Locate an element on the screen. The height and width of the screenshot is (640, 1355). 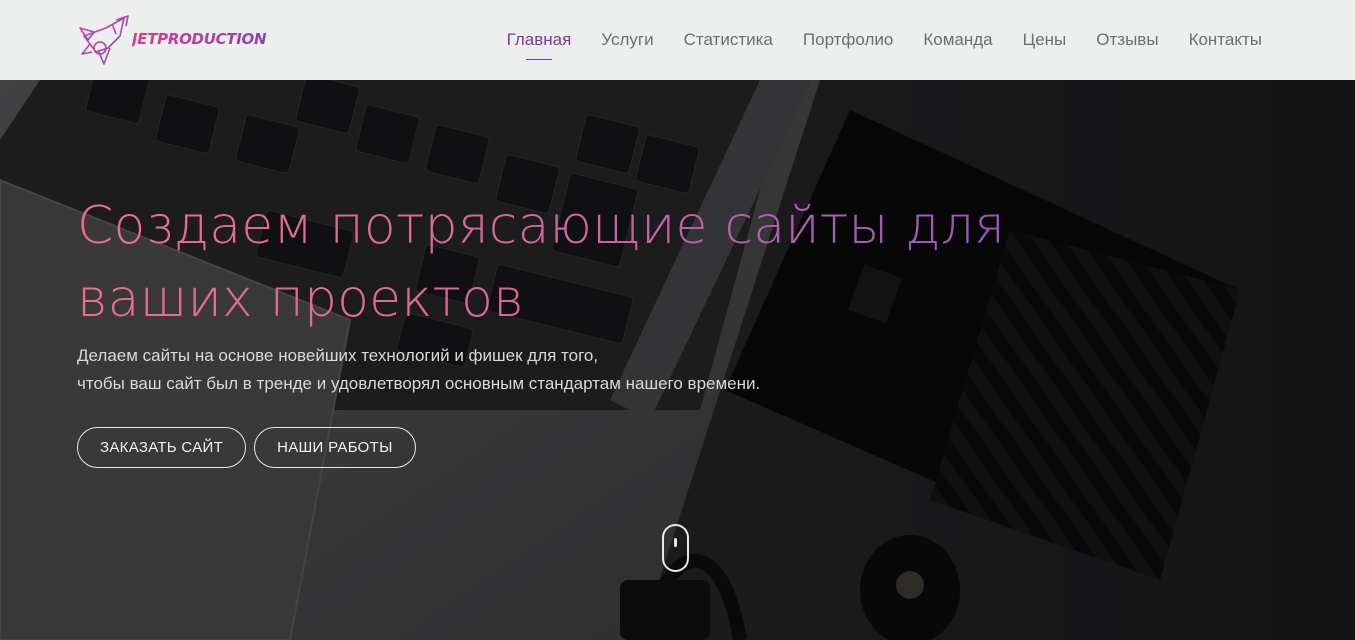
nav-link-home: Главная is located at coordinates (539, 45).